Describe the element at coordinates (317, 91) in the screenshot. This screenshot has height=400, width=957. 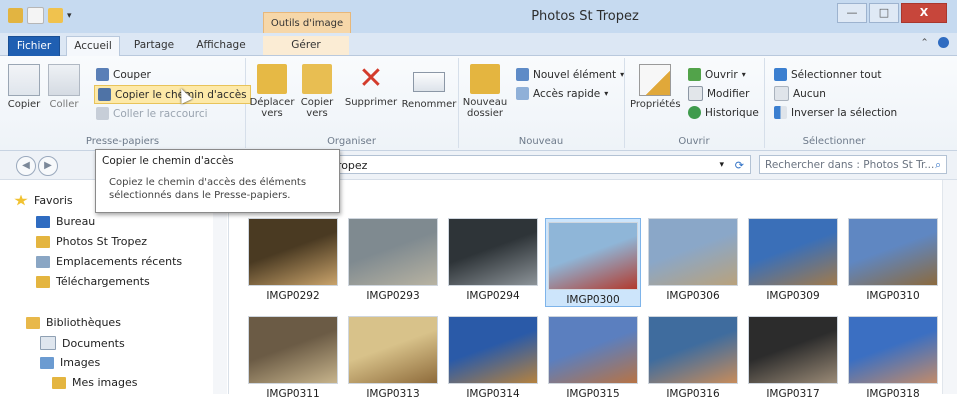
I see `copy-to-button: Copier vers` at that location.